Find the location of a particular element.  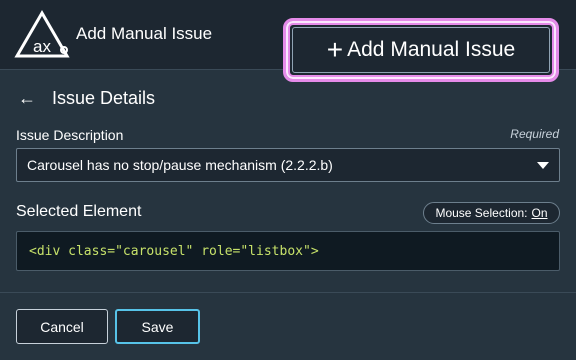

issue-description-label: Issue Description is located at coordinates (70, 135).